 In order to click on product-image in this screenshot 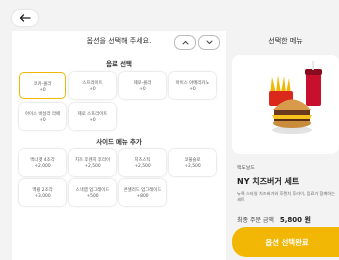, I will do `click(285, 104)`.